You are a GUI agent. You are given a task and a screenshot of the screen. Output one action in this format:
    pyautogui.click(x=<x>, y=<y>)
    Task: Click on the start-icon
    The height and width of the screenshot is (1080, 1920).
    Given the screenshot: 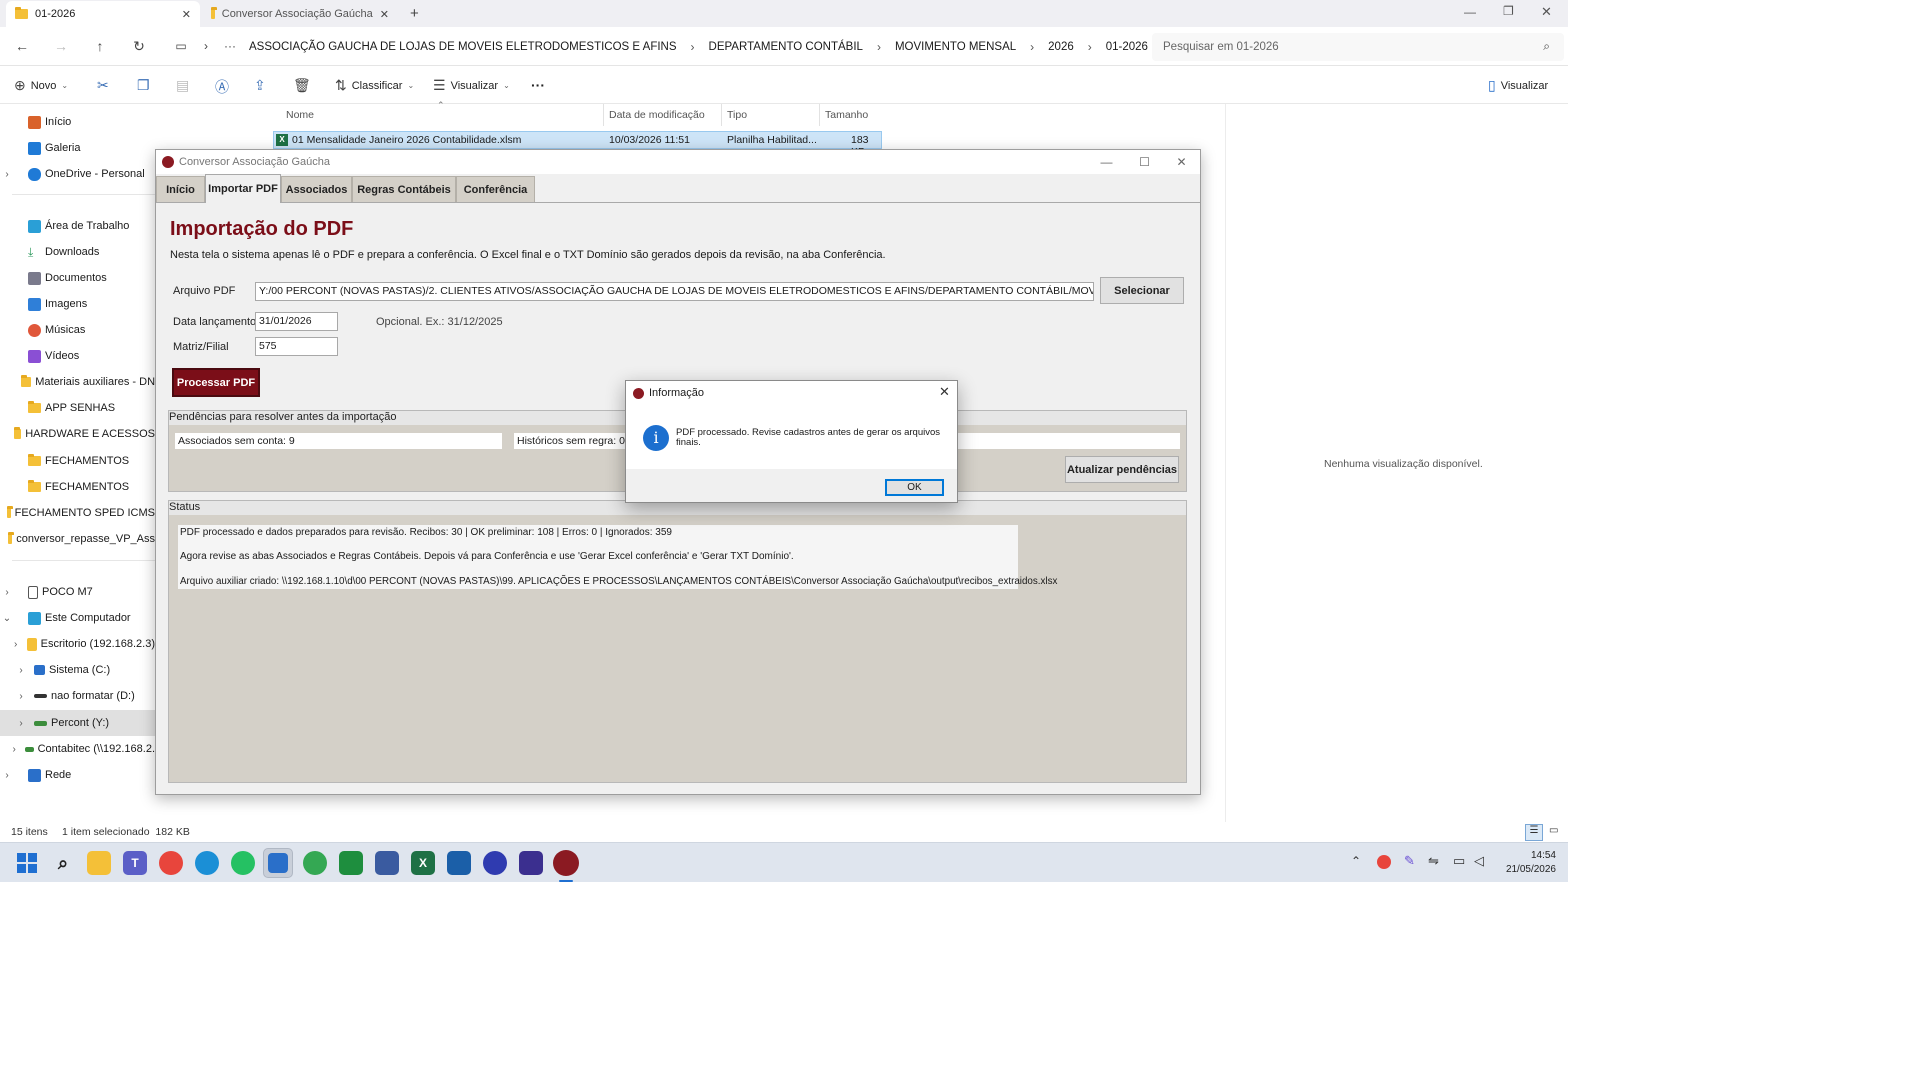 What is the action you would take?
    pyautogui.click(x=27, y=863)
    